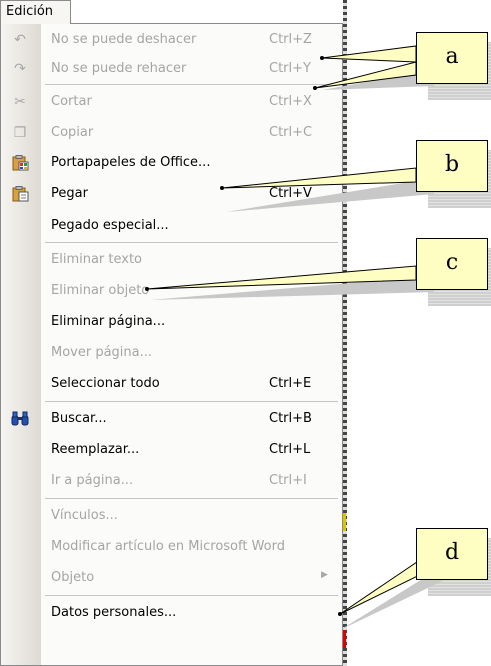 The width and height of the screenshot is (491, 666). Describe the element at coordinates (20, 163) in the screenshot. I see `office-clipboard-icon` at that location.